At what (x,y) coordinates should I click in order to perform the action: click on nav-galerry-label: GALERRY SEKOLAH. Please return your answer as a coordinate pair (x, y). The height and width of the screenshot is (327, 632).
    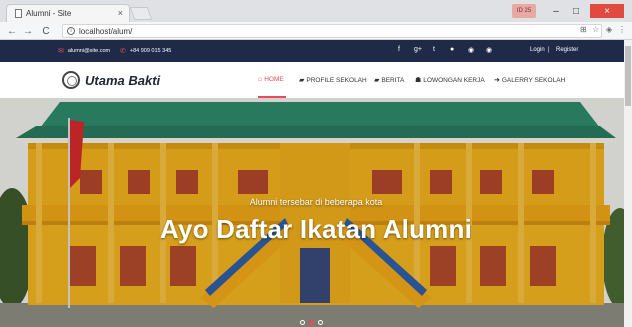
    Looking at the image, I should click on (533, 80).